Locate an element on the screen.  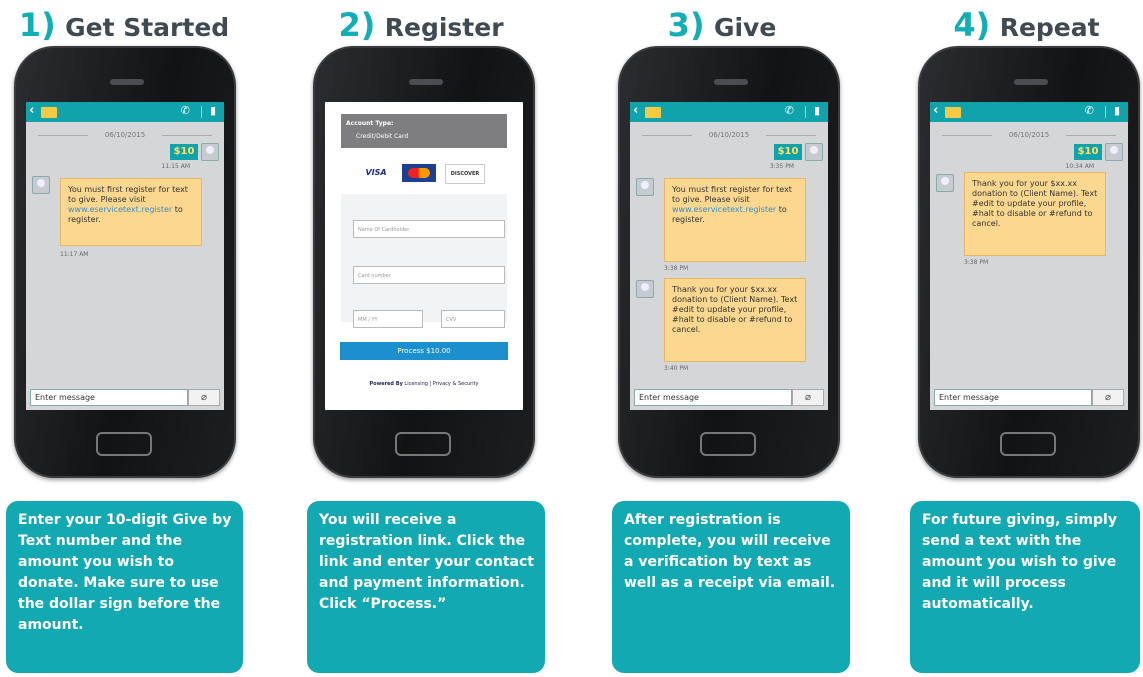
account-type-box: Account Type: Credit/Debit Card is located at coordinates (424, 131).